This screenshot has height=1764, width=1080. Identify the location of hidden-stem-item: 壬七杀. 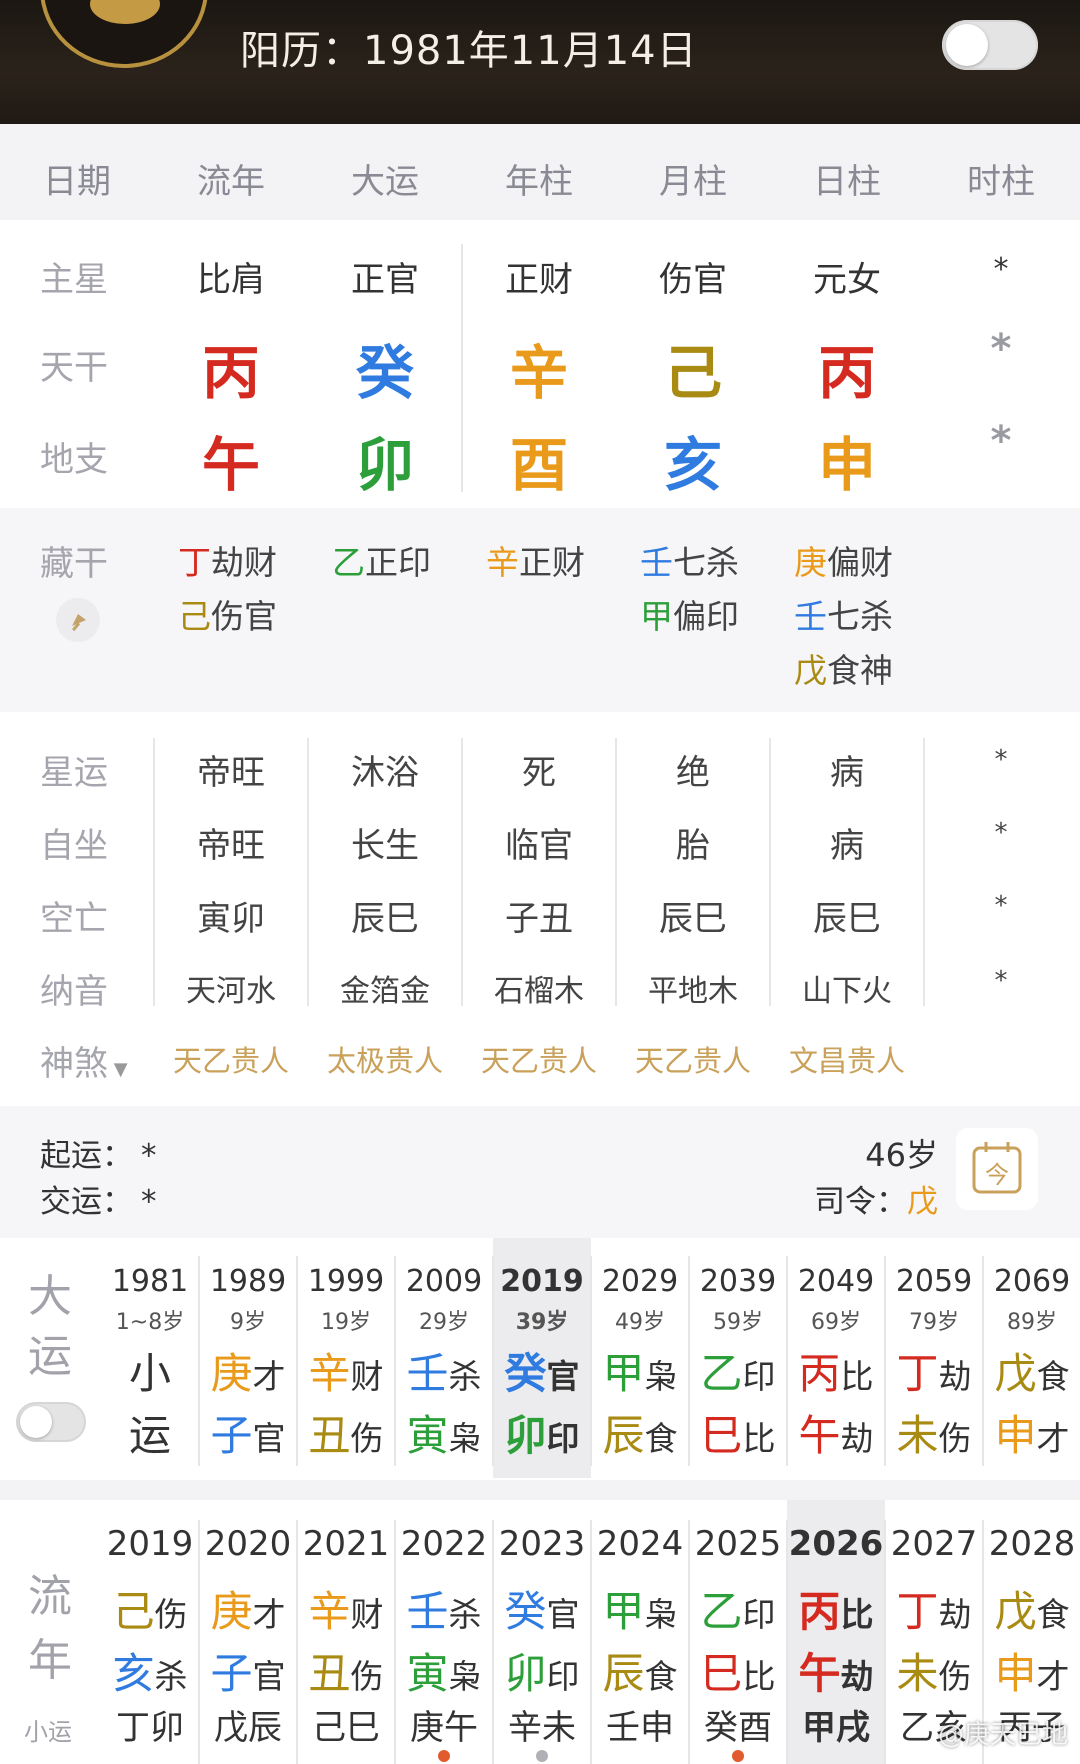
(693, 560).